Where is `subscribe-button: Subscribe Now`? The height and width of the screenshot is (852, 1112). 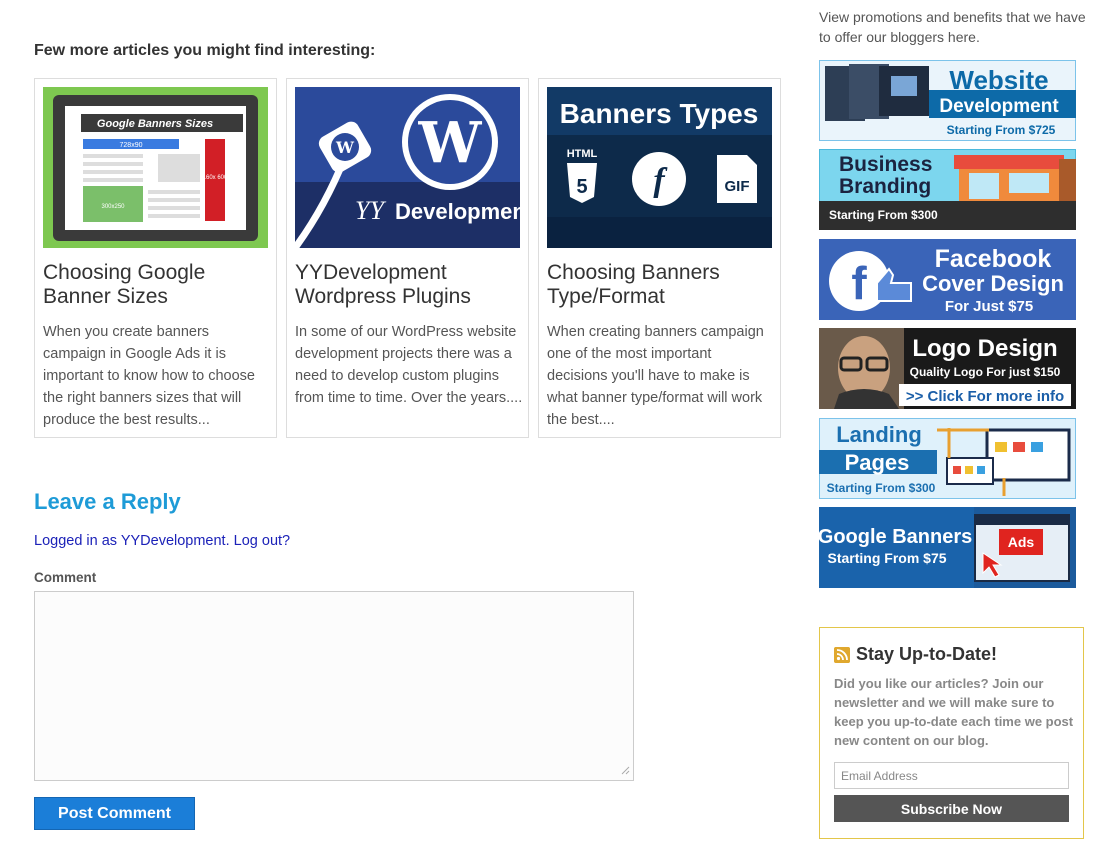
subscribe-button: Subscribe Now is located at coordinates (951, 808).